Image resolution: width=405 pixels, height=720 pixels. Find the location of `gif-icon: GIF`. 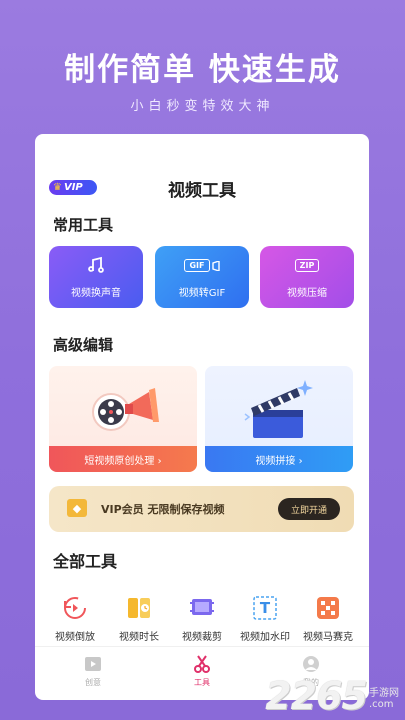

gif-icon: GIF is located at coordinates (202, 266).